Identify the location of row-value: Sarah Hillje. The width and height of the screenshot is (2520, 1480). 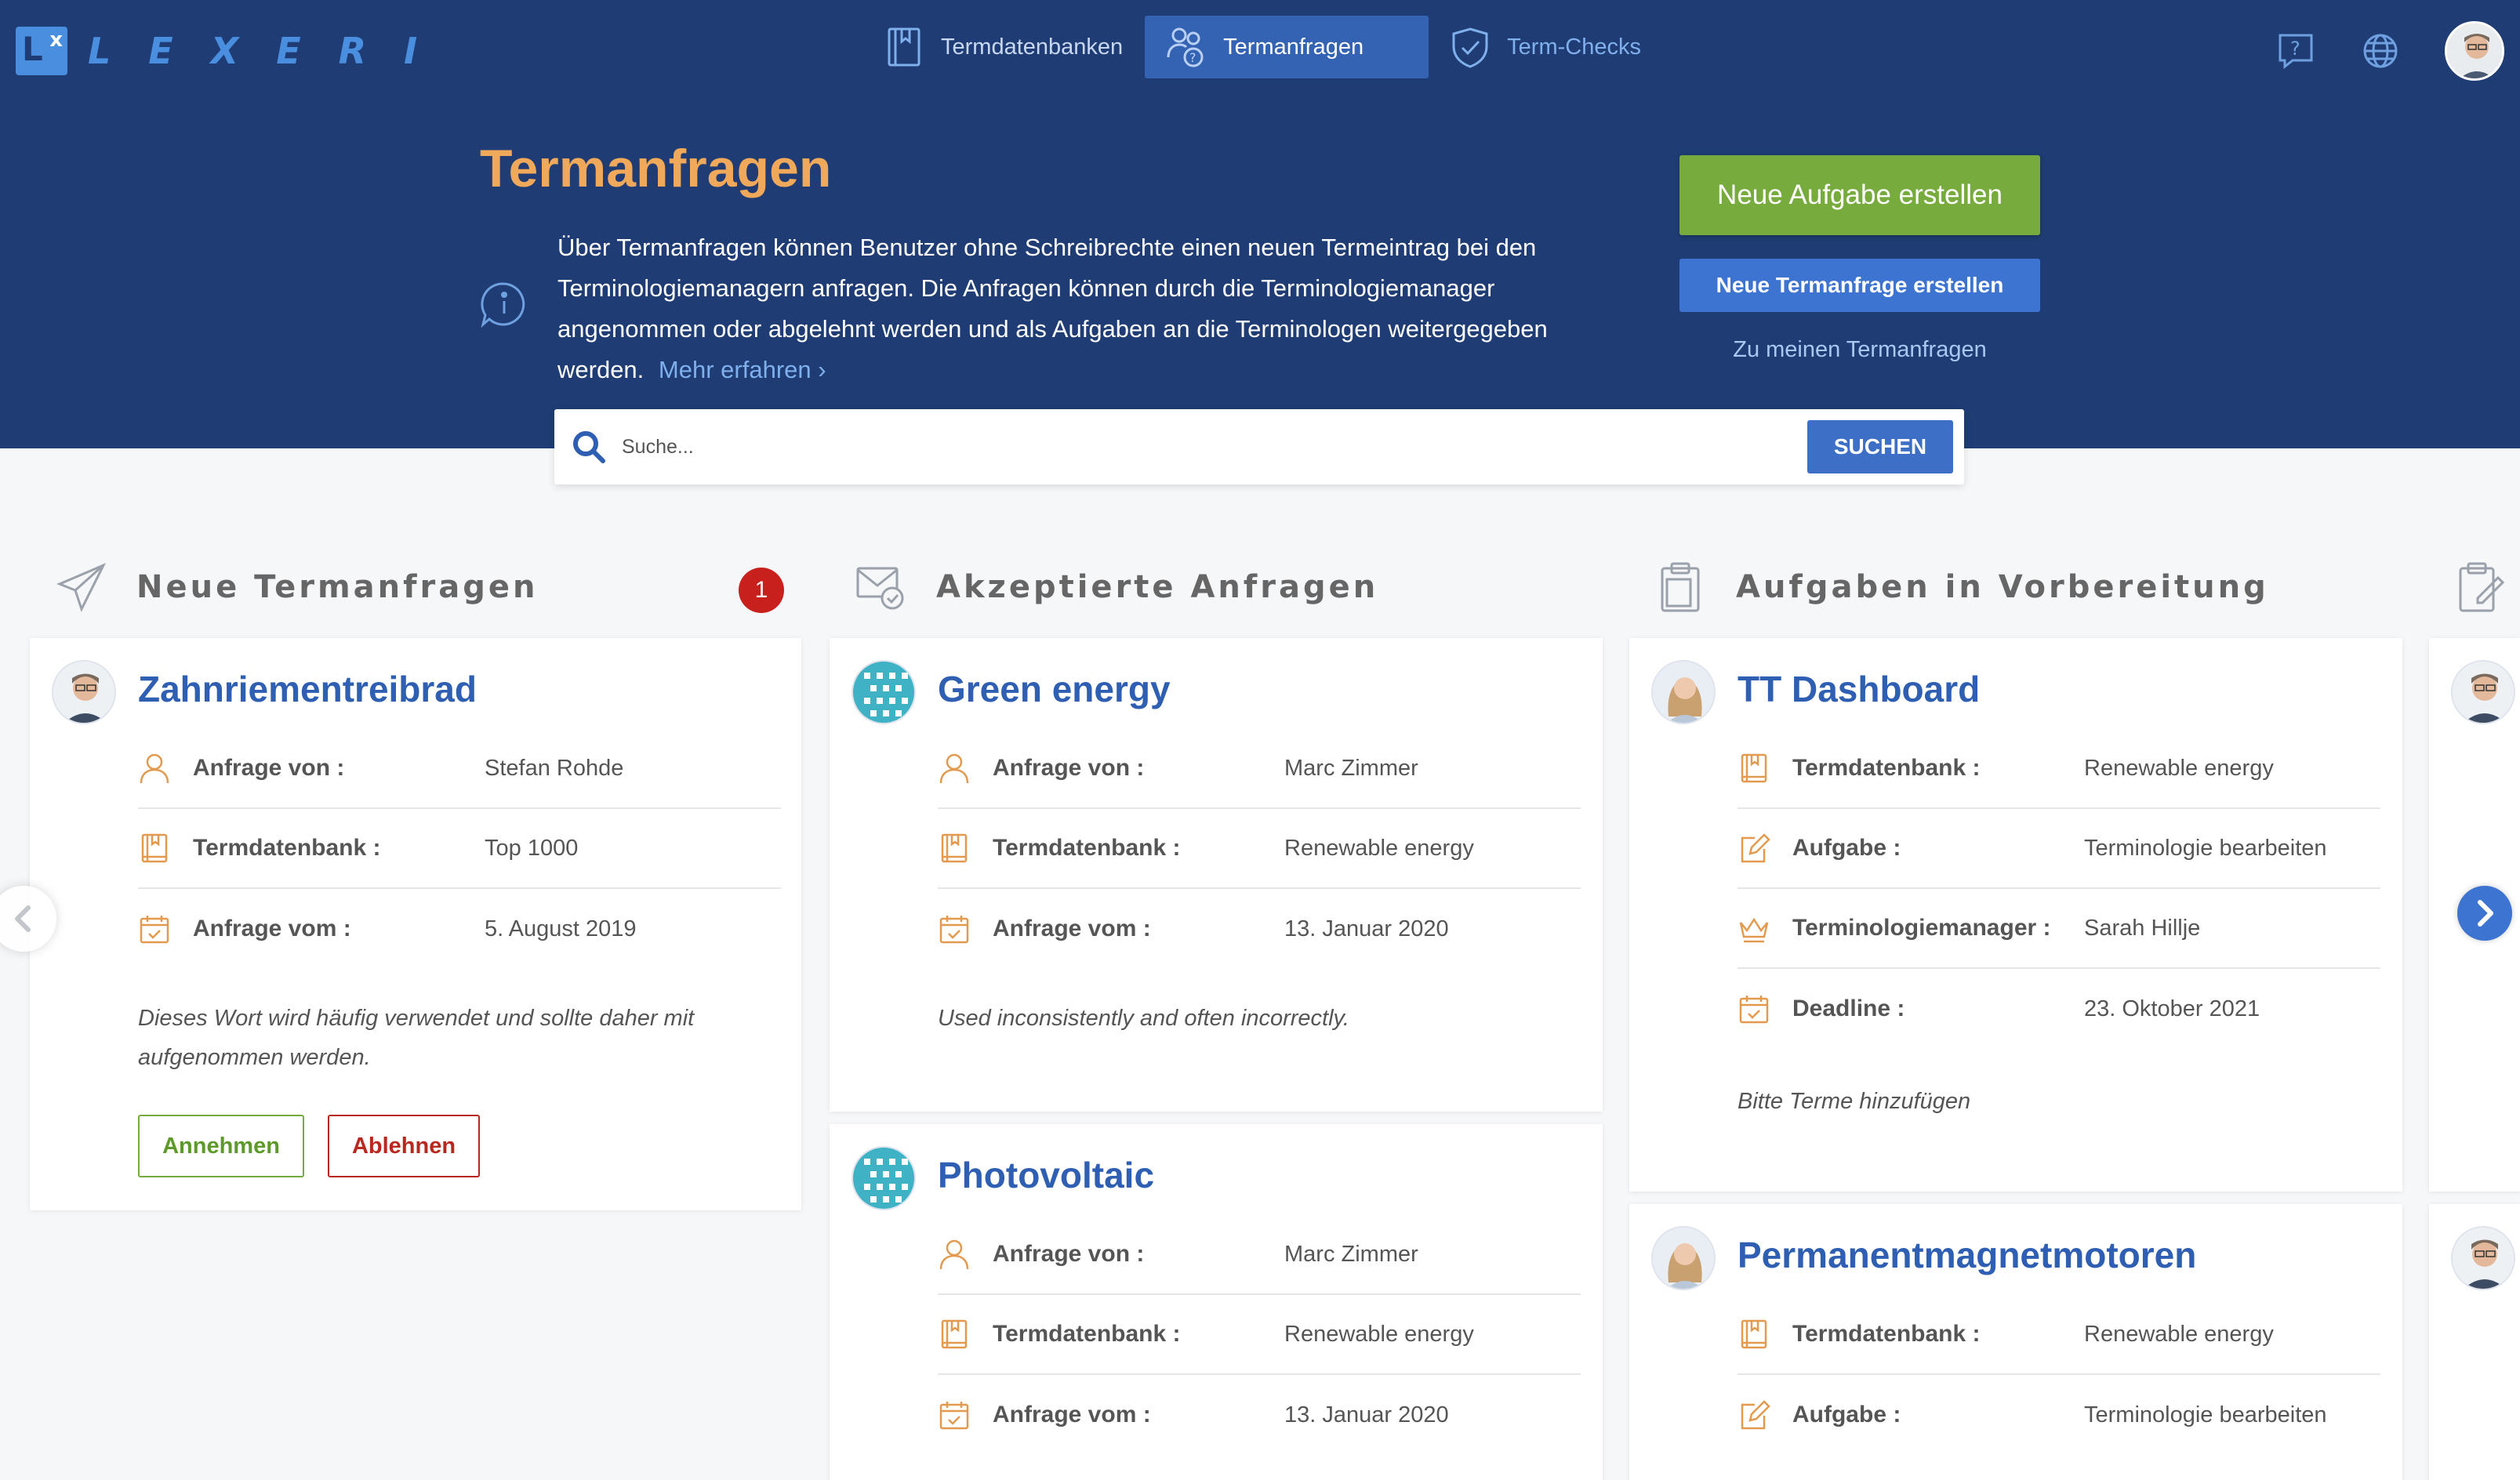
(2142, 928).